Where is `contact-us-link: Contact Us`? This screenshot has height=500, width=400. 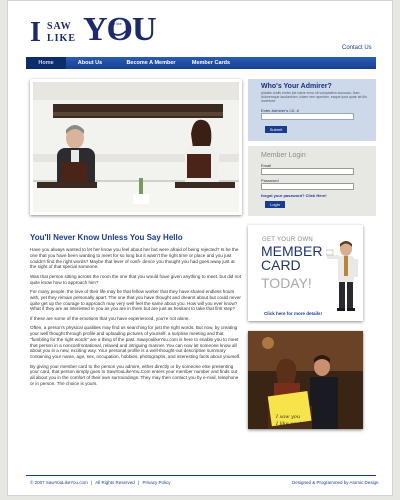 contact-us-link: Contact Us is located at coordinates (357, 48).